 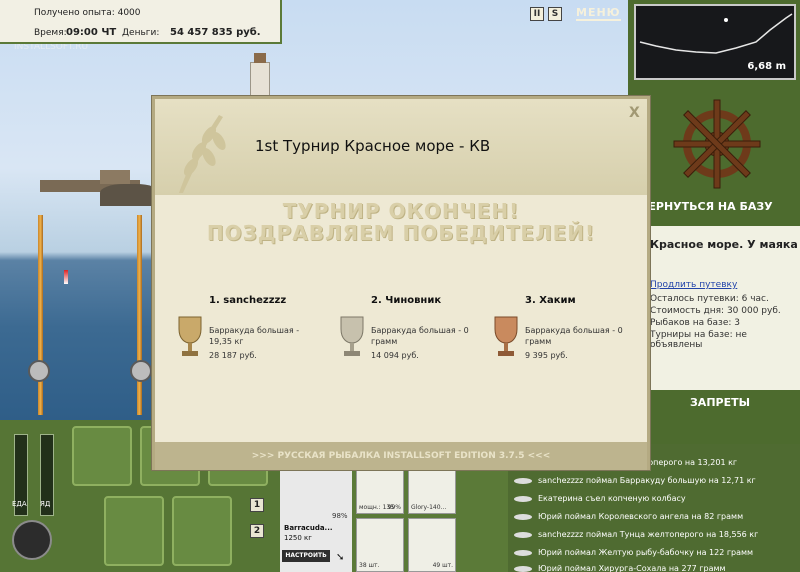 I want to click on money-value: 54 457 835 руб., so click(x=215, y=32).